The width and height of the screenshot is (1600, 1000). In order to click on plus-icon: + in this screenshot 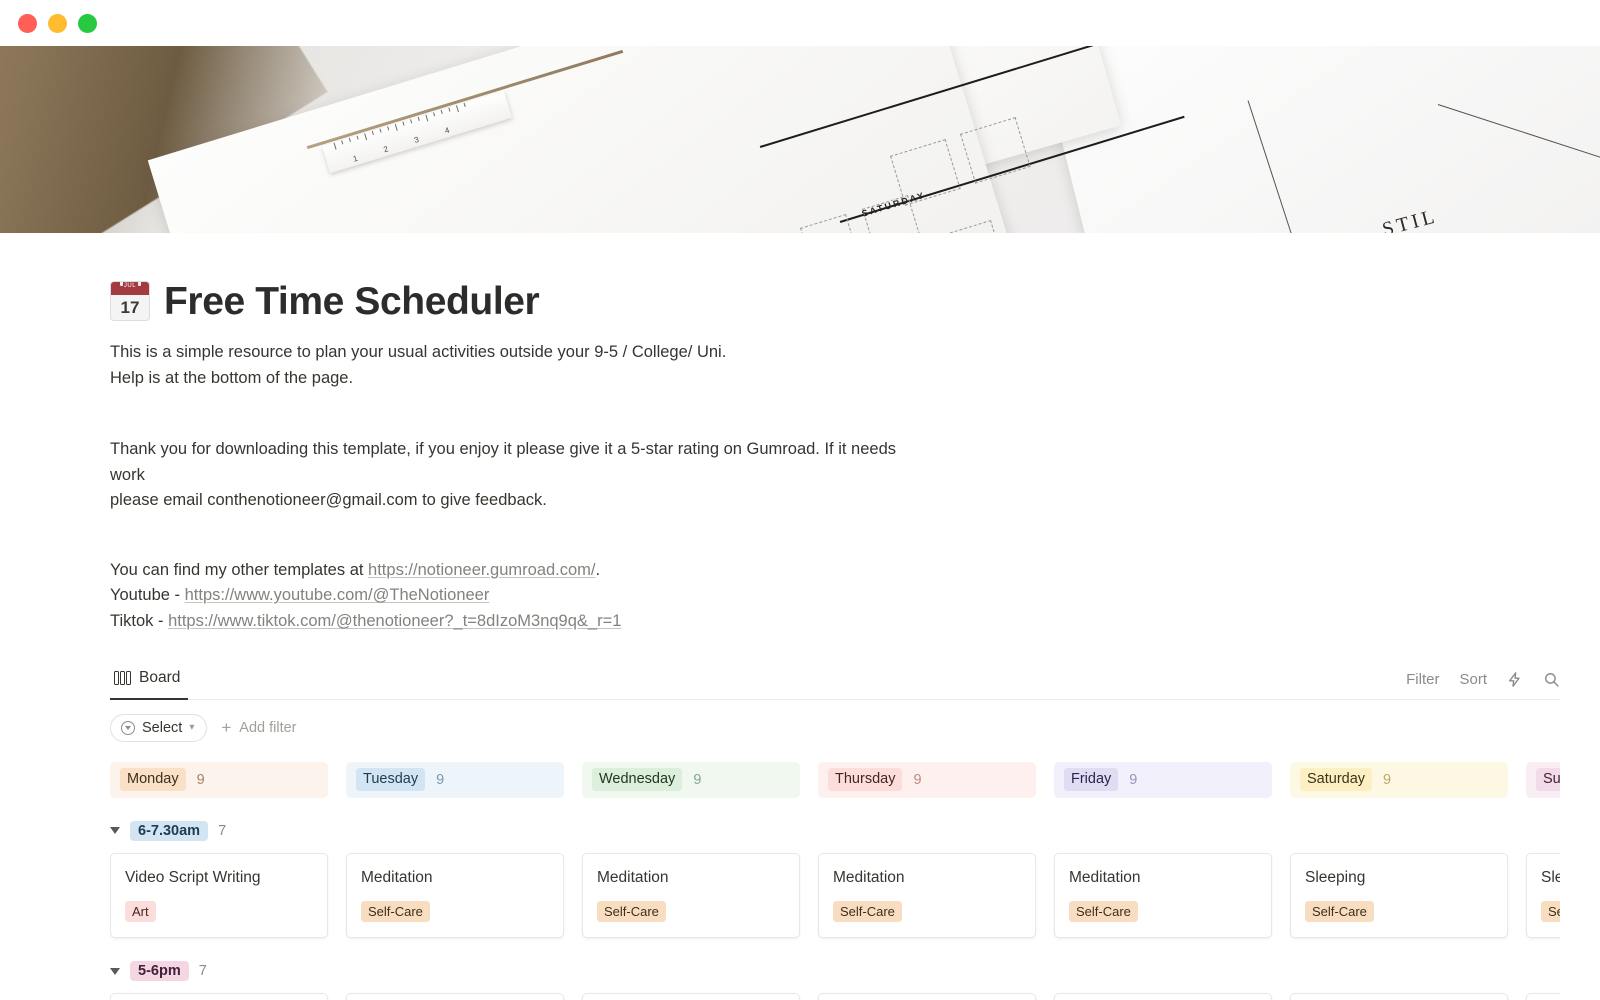, I will do `click(226, 727)`.